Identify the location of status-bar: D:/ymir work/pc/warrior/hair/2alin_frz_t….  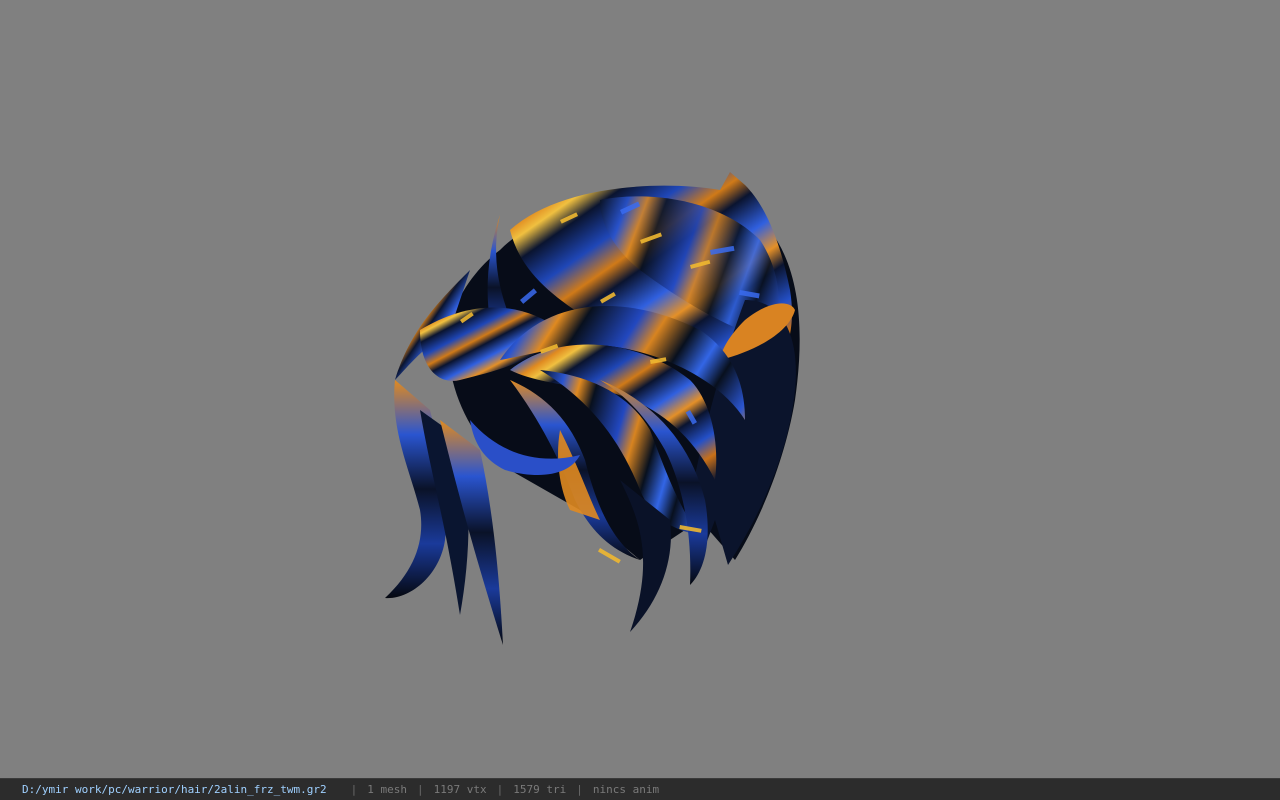
(640, 789).